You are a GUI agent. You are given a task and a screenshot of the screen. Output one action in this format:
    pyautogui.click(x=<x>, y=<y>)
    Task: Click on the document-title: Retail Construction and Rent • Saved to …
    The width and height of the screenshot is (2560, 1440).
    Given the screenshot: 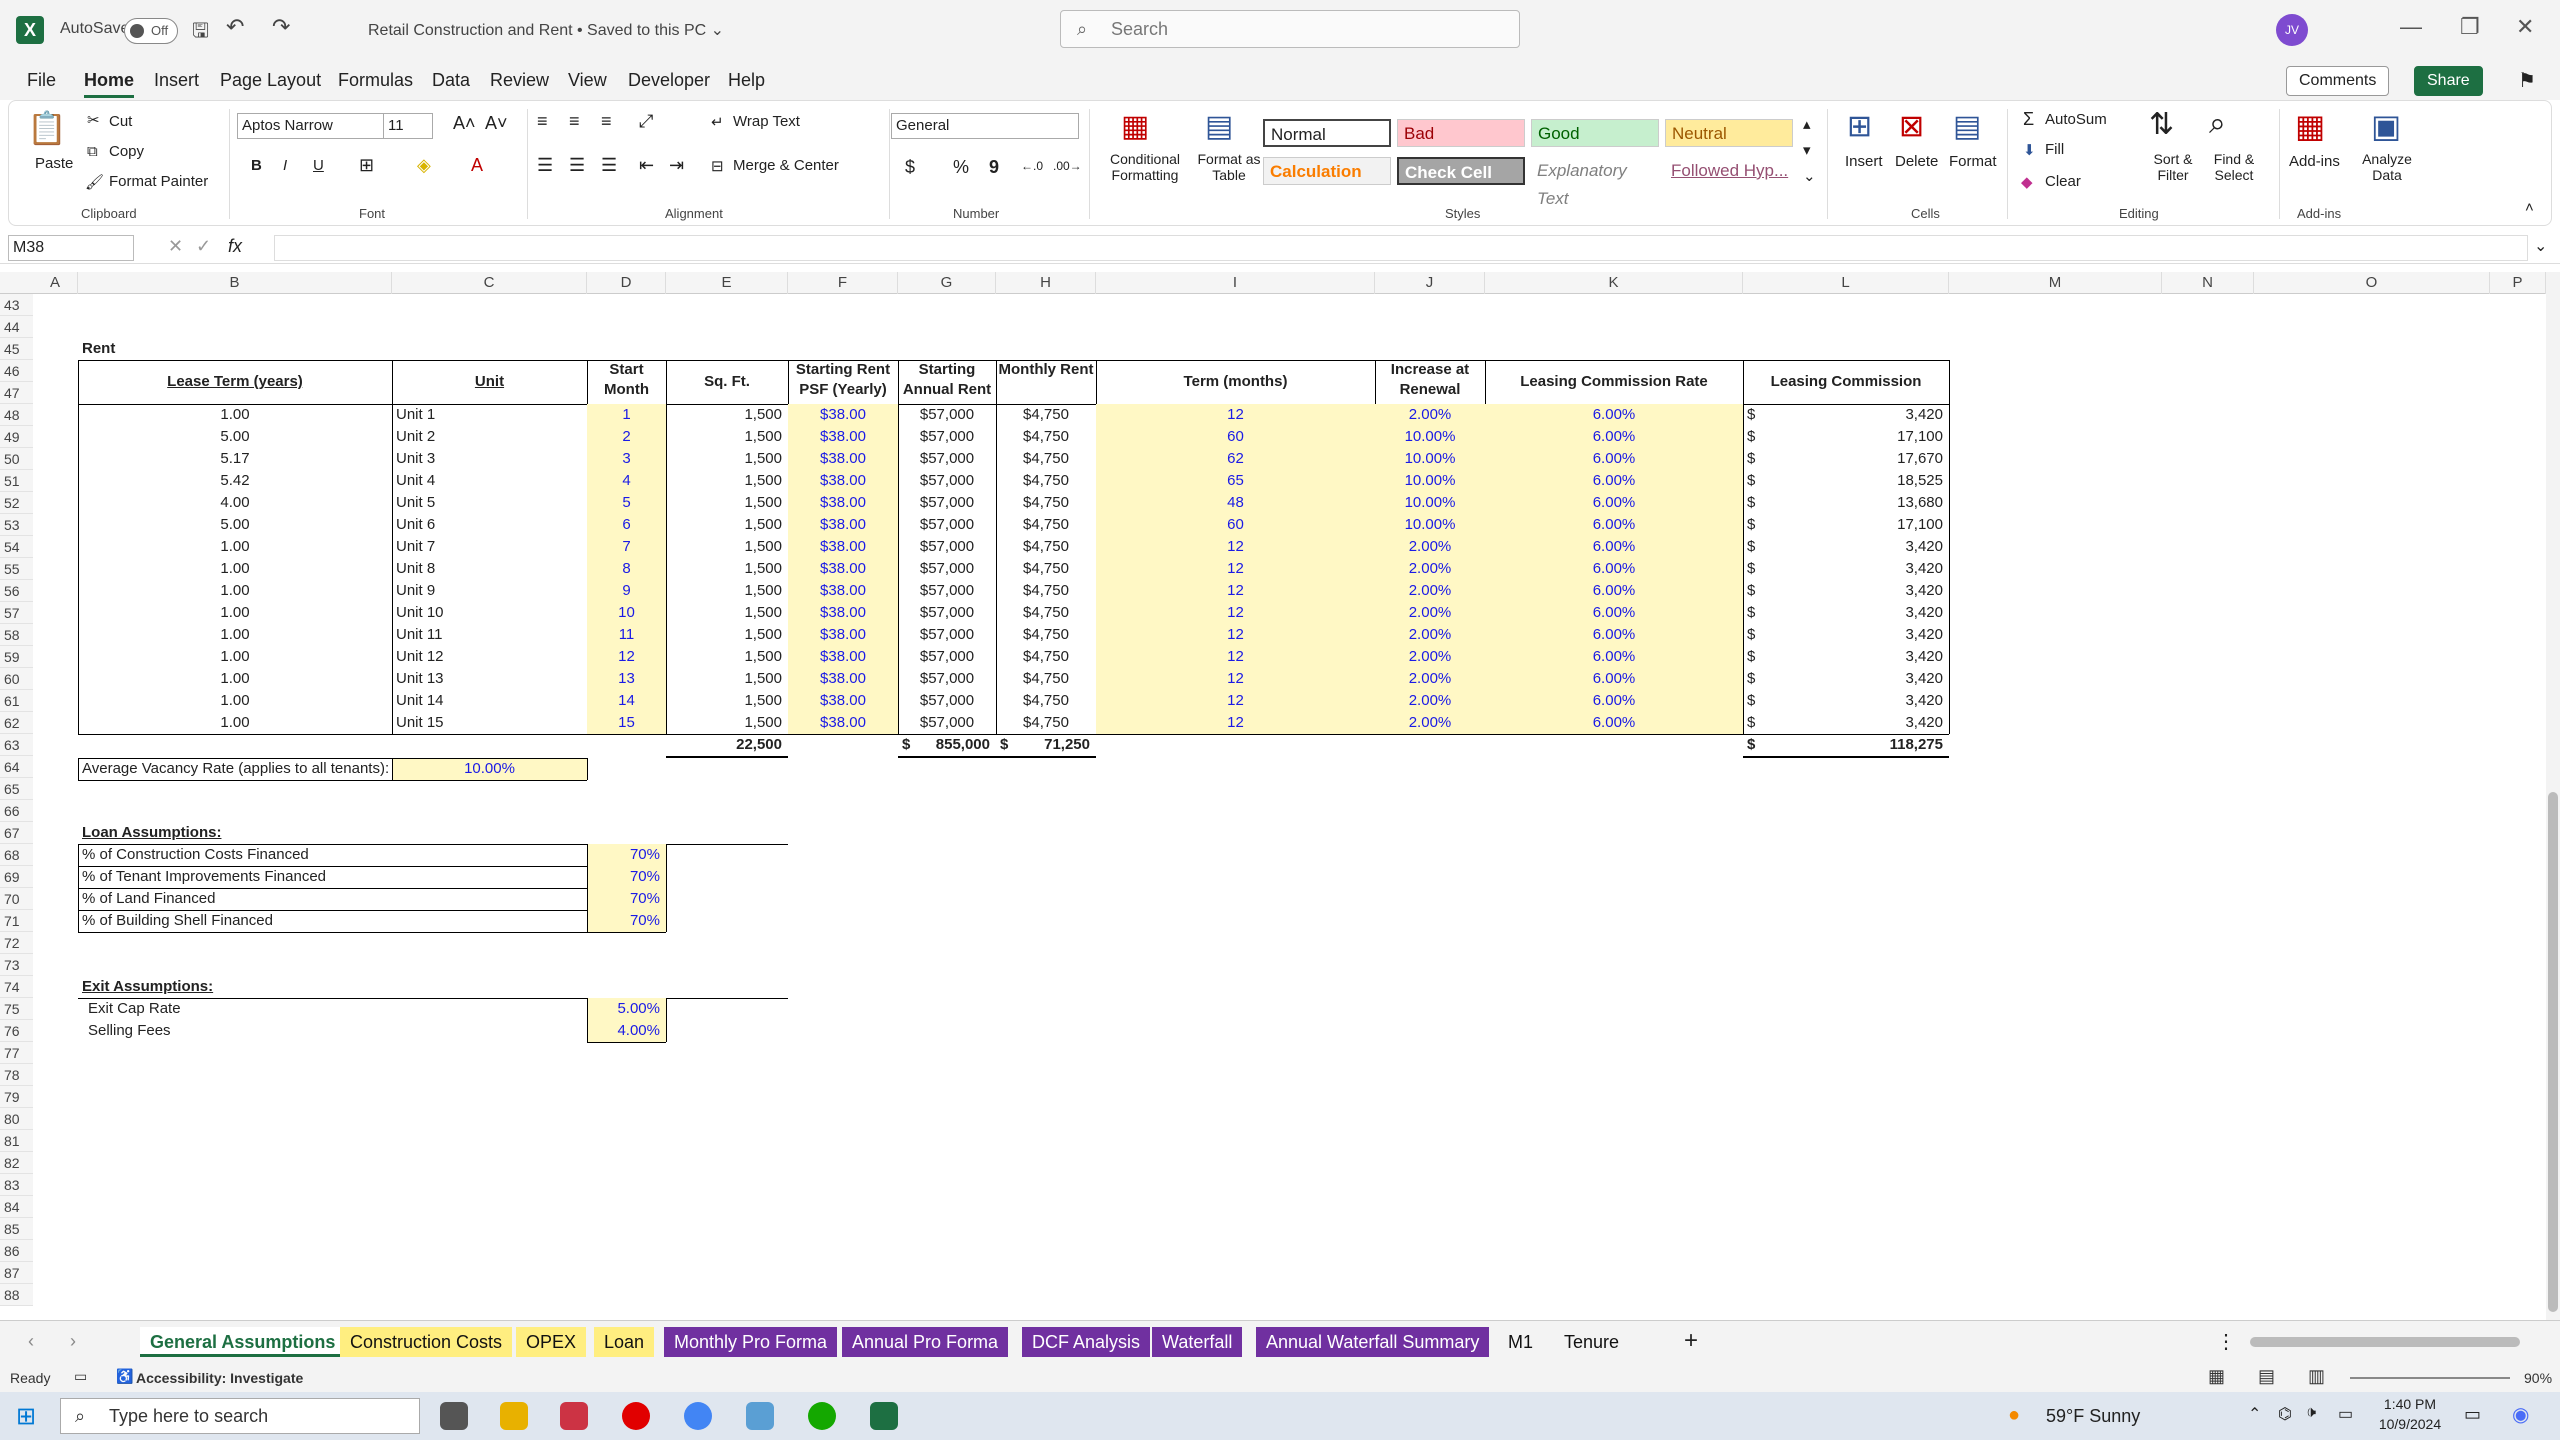 What is the action you would take?
    pyautogui.click(x=546, y=30)
    